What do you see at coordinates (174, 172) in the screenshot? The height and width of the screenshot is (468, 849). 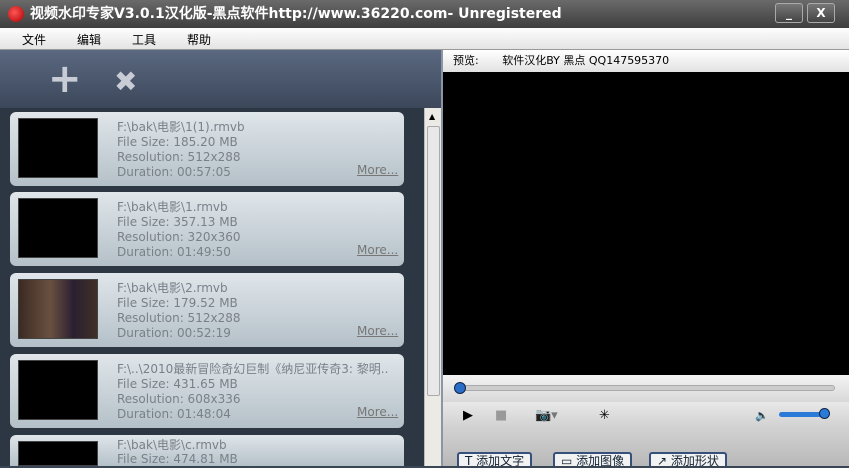 I see `file-duration: Duration: 00:57:05` at bounding box center [174, 172].